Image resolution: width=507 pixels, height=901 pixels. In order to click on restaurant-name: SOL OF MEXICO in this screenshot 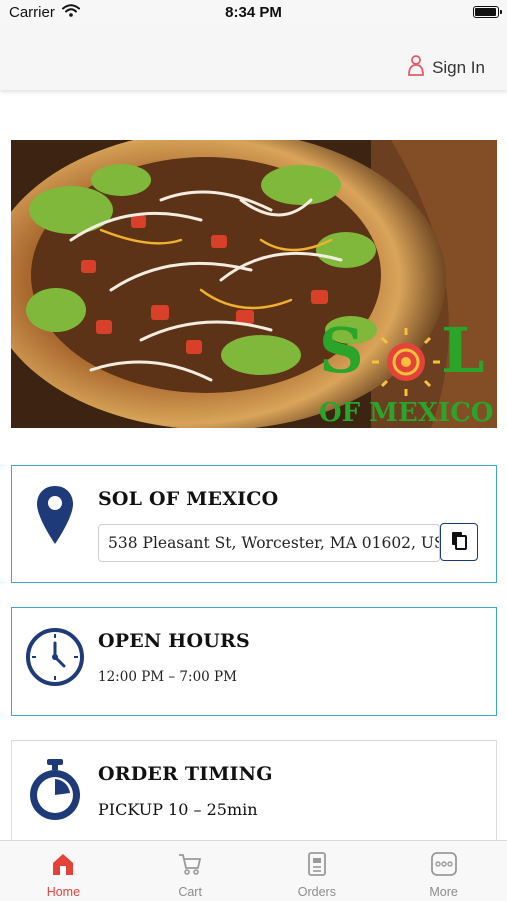, I will do `click(188, 499)`.